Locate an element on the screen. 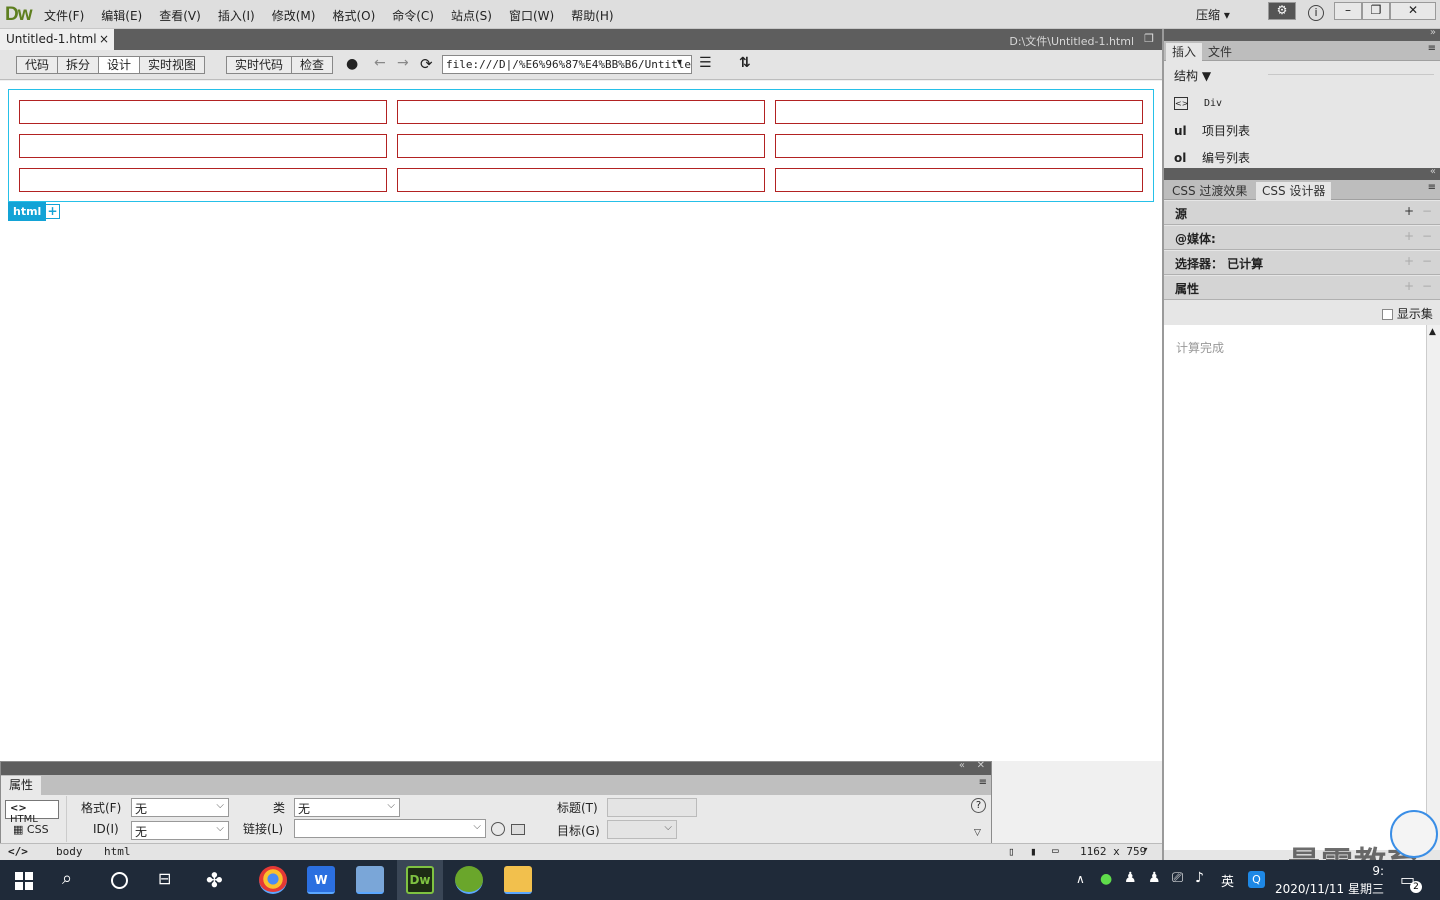 The width and height of the screenshot is (1440, 900). section-properties: 属性 + − is located at coordinates (1302, 288).